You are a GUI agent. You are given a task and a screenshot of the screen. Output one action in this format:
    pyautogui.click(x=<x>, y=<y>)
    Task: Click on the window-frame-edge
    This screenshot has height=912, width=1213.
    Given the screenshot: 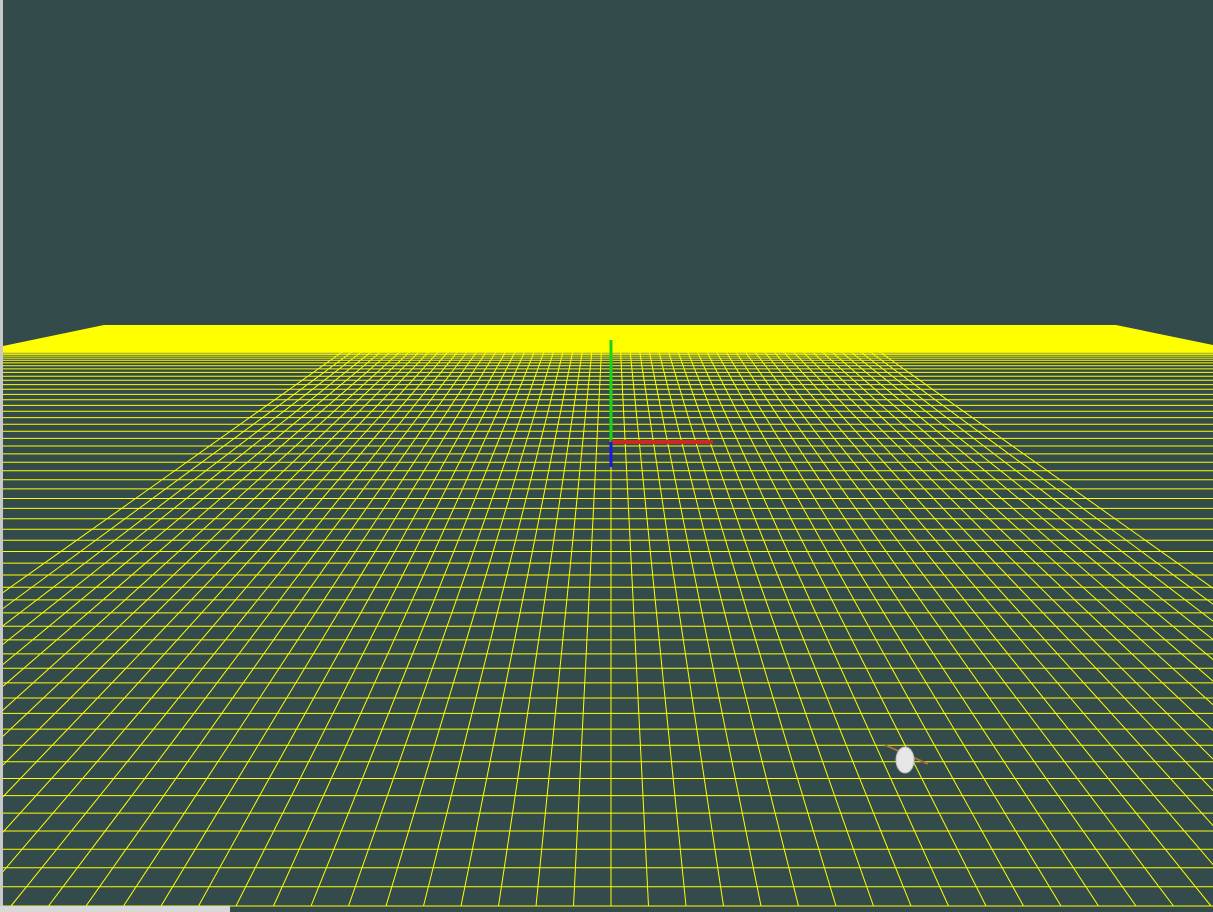 What is the action you would take?
    pyautogui.click(x=1, y=456)
    